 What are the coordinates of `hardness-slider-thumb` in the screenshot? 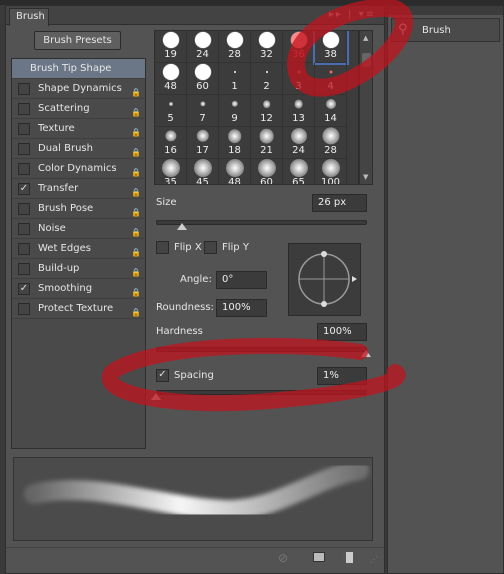 It's located at (366, 353).